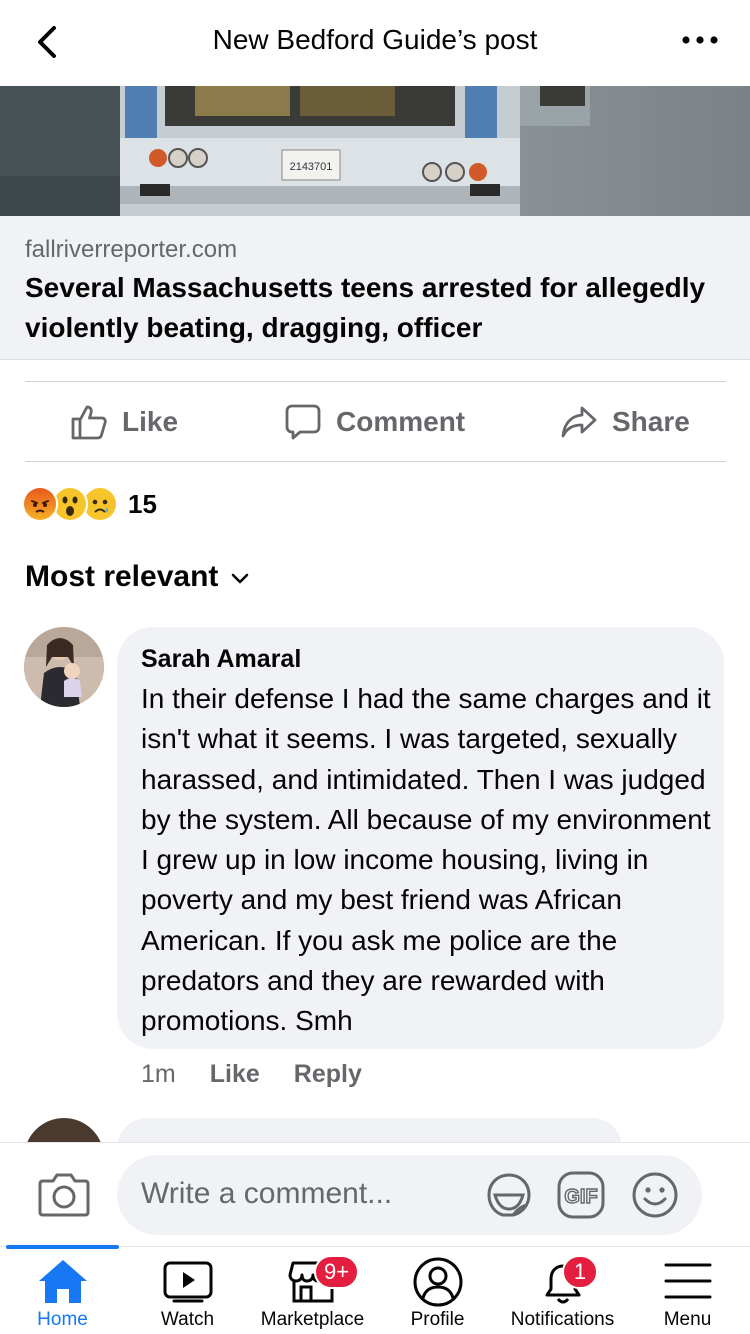 The height and width of the screenshot is (1334, 750). I want to click on svg-text: GIF, so click(580, 1197).